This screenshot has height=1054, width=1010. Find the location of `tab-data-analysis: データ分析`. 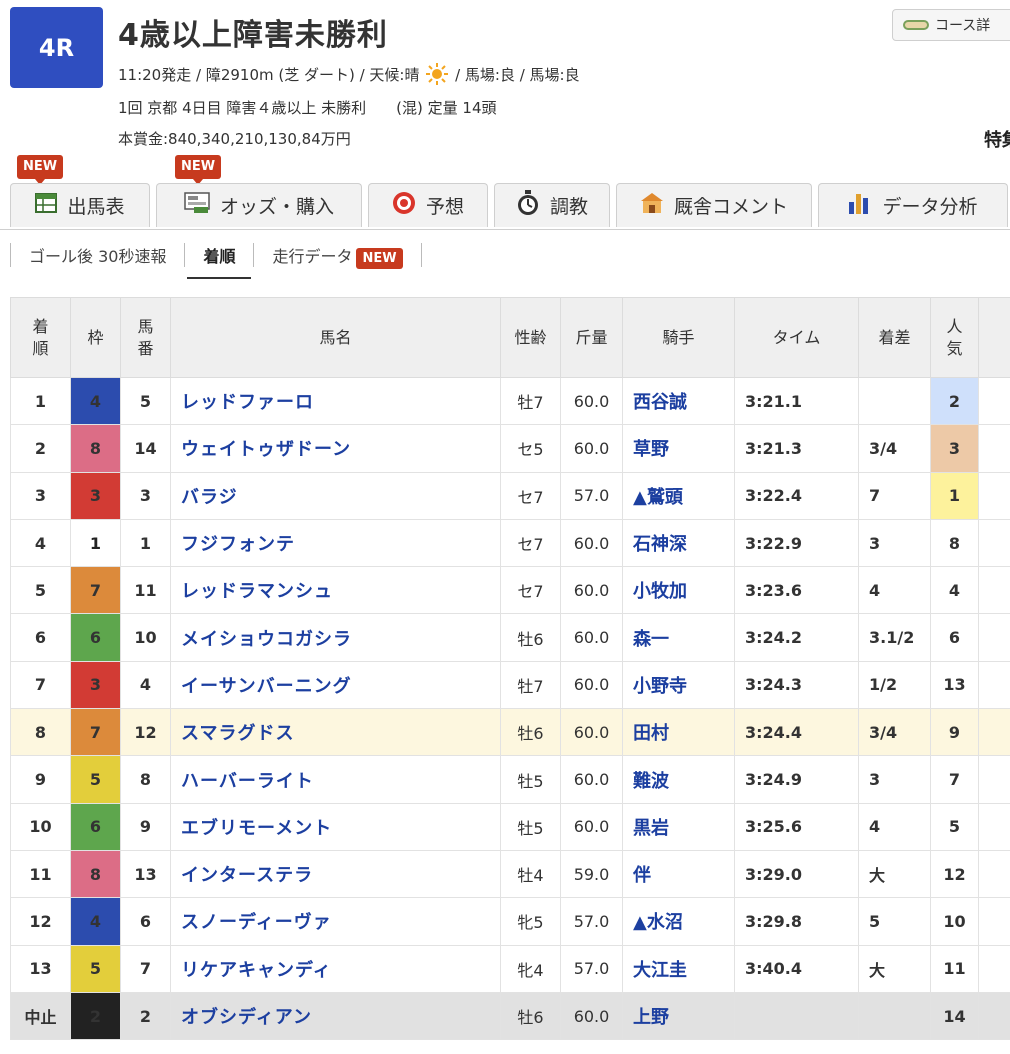

tab-data-analysis: データ分析 is located at coordinates (913, 205).